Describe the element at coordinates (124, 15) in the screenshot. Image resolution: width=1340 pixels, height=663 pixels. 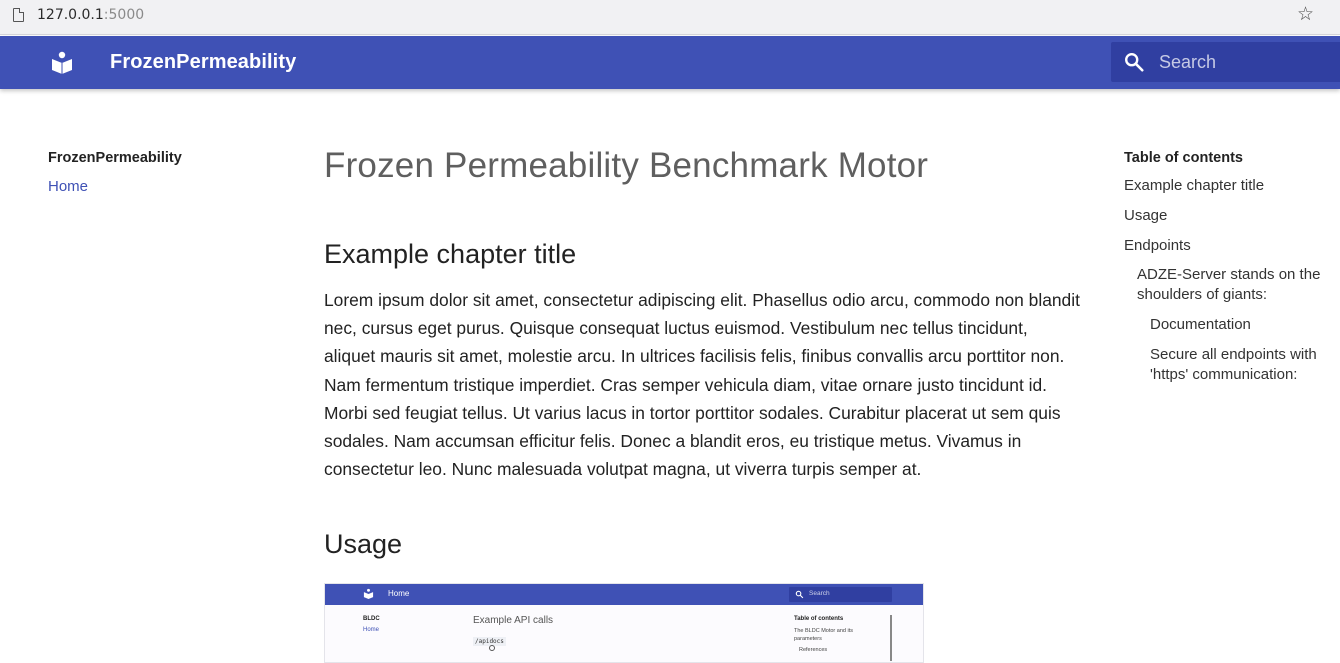
I see `url-port: :5000` at that location.